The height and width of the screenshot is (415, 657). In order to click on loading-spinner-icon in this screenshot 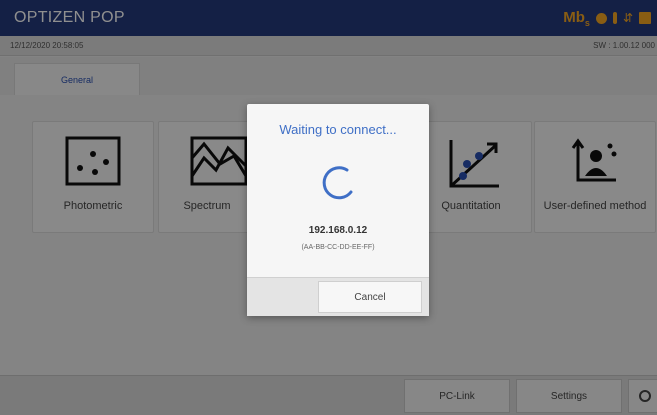, I will do `click(337, 183)`.